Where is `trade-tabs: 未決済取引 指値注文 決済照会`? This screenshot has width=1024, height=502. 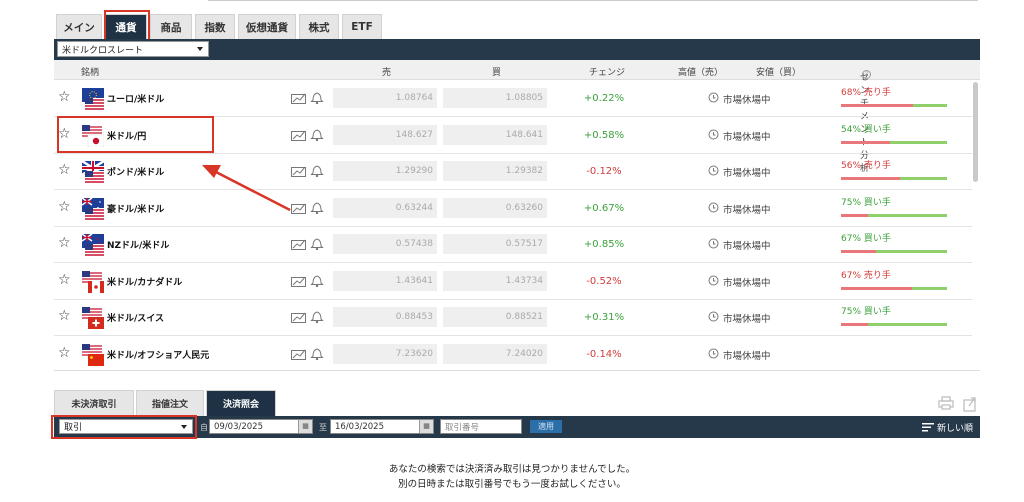
trade-tabs: 未決済取引 指値注文 決済照会 is located at coordinates (165, 403).